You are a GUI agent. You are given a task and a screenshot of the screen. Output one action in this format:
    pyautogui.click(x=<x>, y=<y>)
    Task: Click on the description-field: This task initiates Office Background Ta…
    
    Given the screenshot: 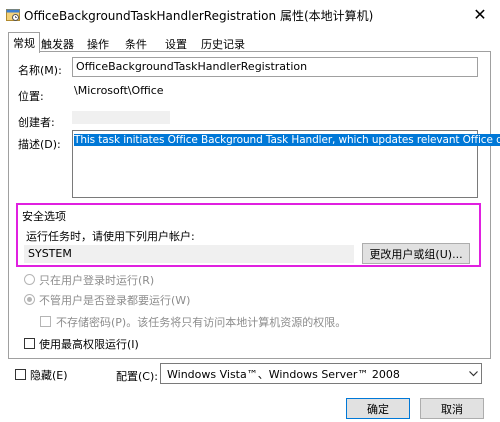 What is the action you would take?
    pyautogui.click(x=286, y=164)
    